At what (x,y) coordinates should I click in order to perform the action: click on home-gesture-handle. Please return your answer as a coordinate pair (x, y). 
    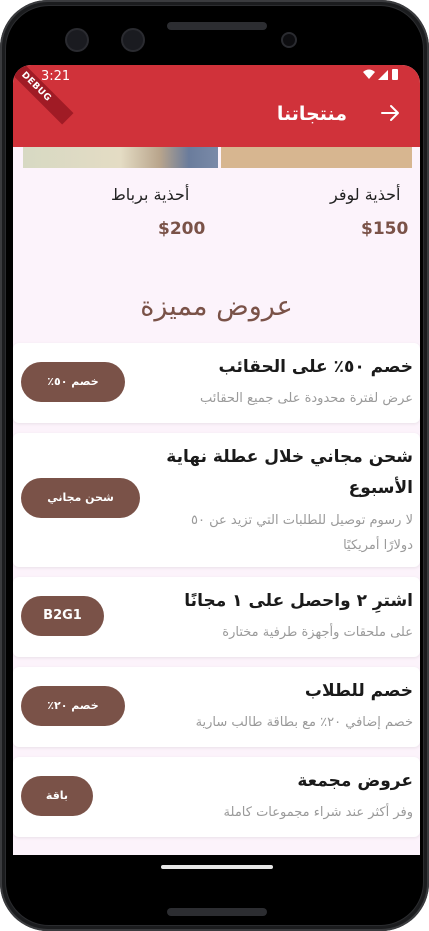
    Looking at the image, I should click on (217, 867).